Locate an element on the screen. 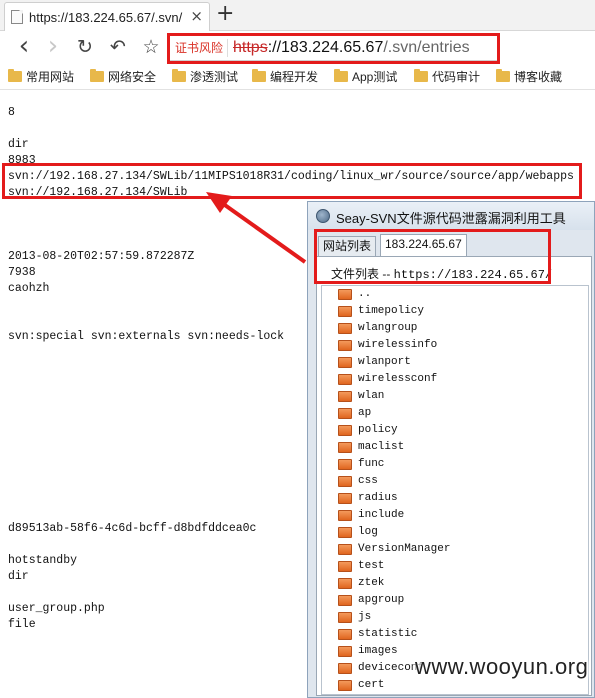 Image resolution: width=595 pixels, height=698 pixels. bookmarks-bar: 常用网站 网络安全 渗透测试 编程开发 App测试 代码审计 博客收藏 is located at coordinates (297, 77).